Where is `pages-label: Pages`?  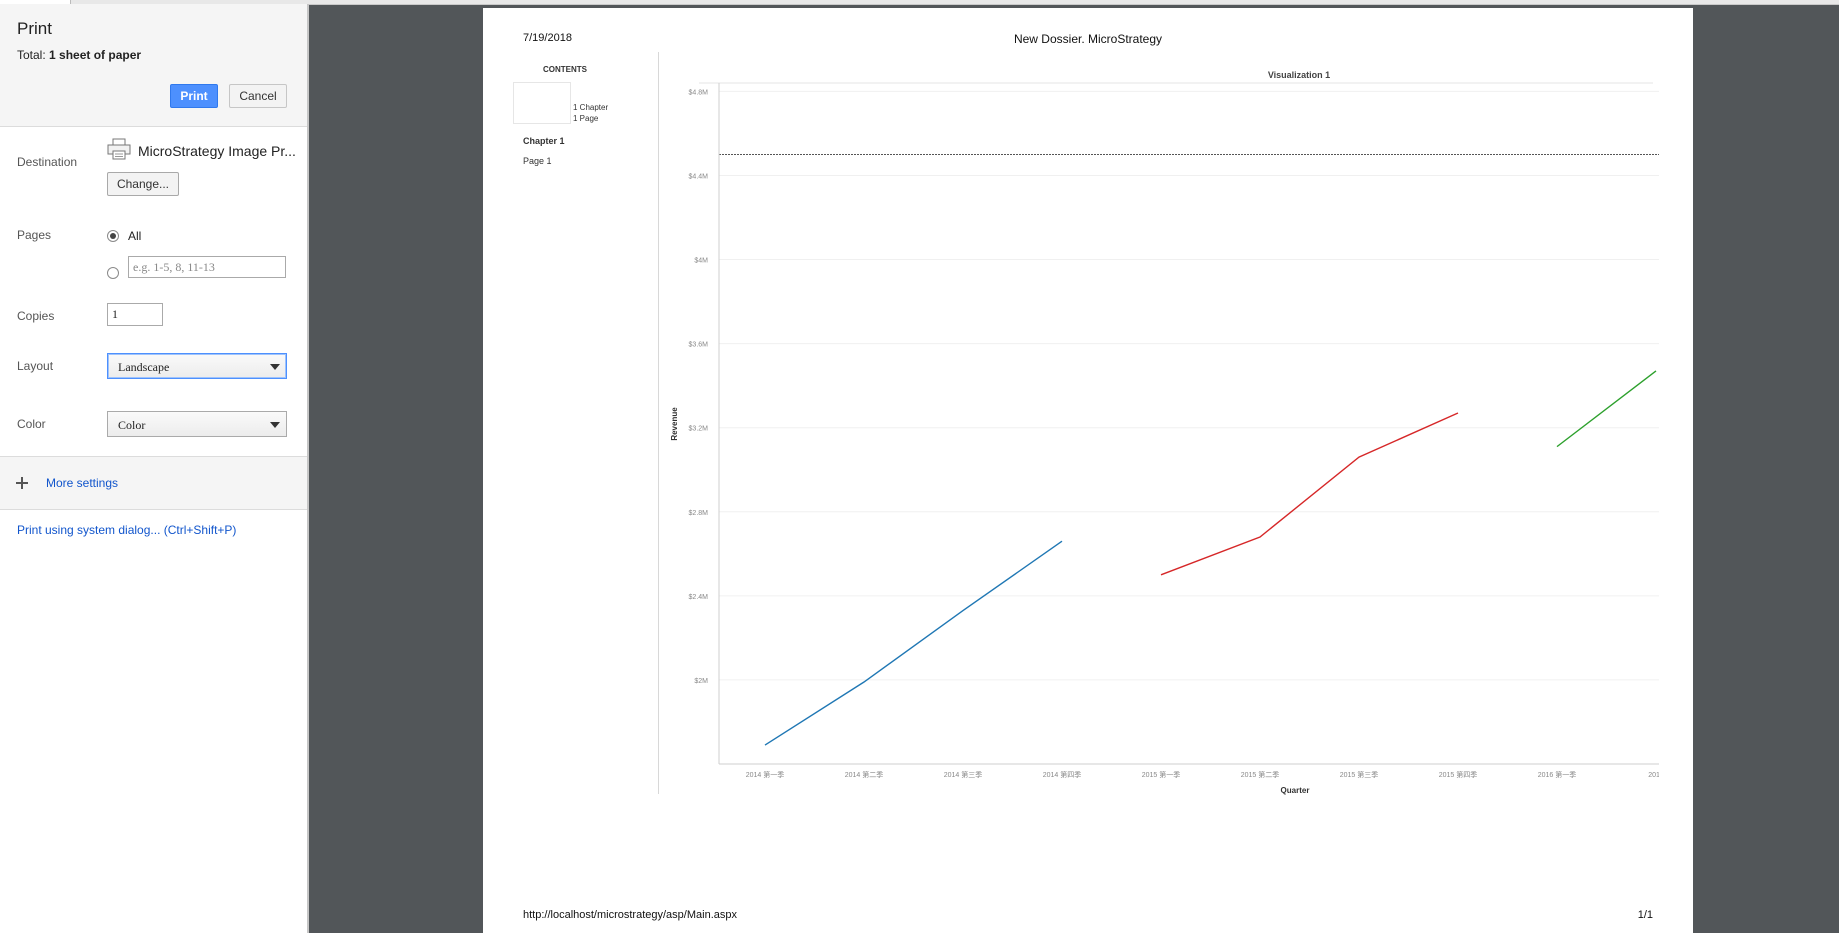
pages-label: Pages is located at coordinates (34, 235).